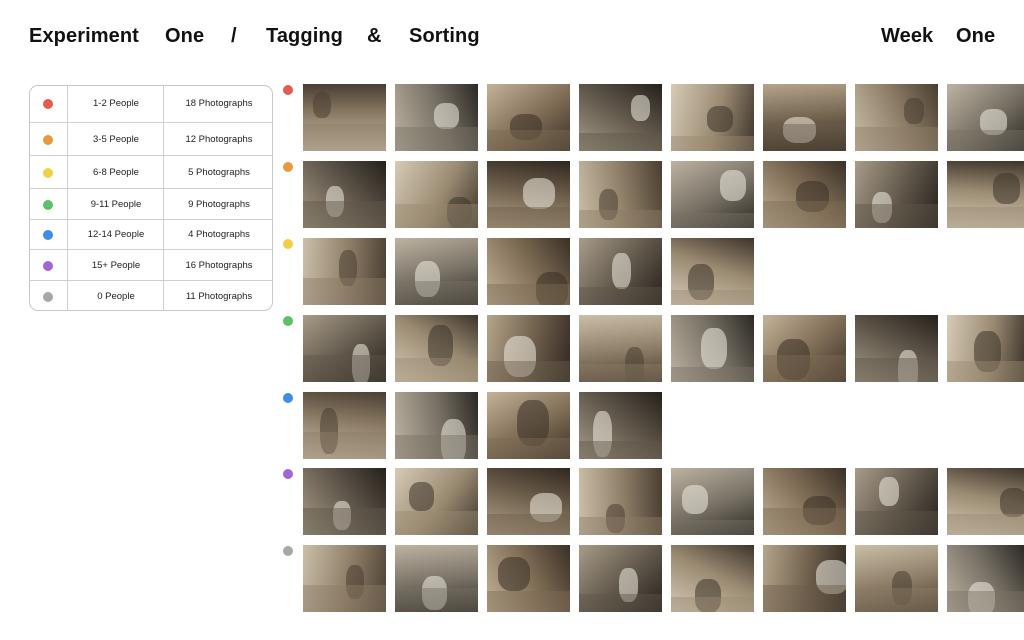  Describe the element at coordinates (374, 36) in the screenshot. I see `title-ampersand: &` at that location.